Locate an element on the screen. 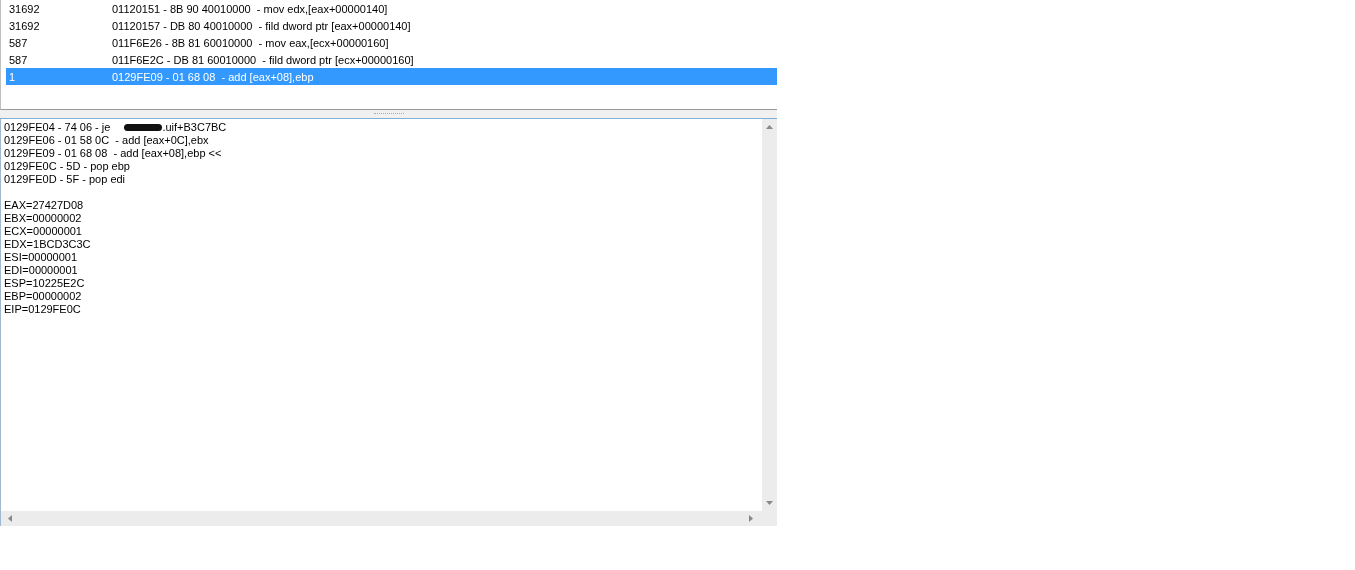  code-line: 0129FE09 - 01 68 08 - add [eax+08],ebp << is located at coordinates (113, 153).